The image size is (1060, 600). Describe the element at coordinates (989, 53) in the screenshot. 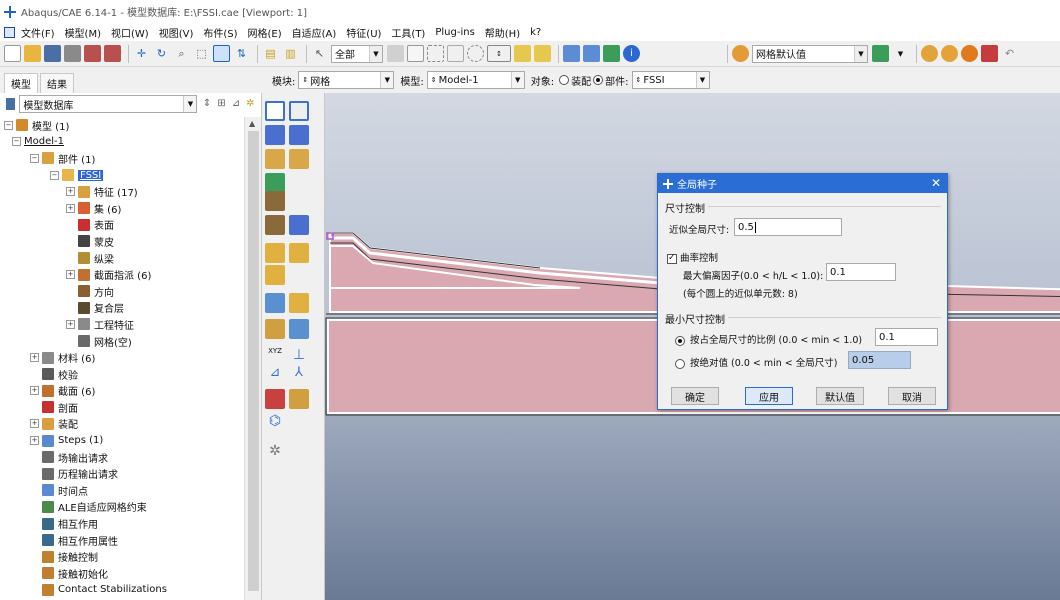

I see `query-arrow-icon` at that location.